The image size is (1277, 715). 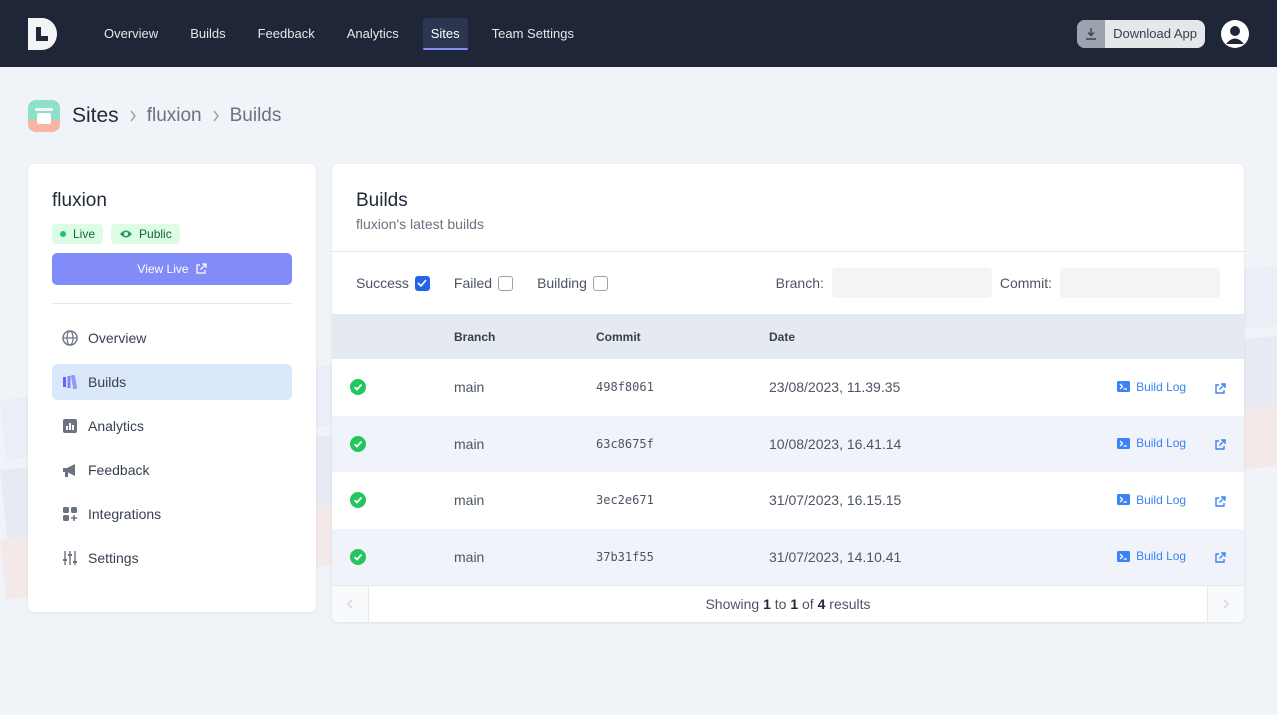 I want to click on row-date: 31/07/2023, 14.10.41, so click(x=835, y=556).